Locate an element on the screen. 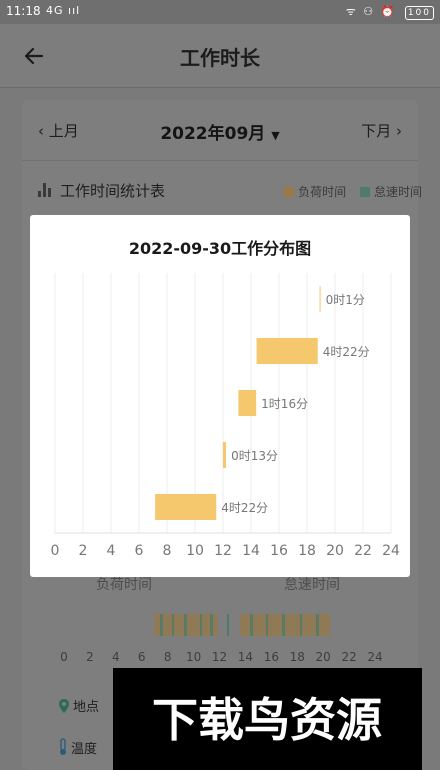  legend-load: 负荷时间 is located at coordinates (317, 192).